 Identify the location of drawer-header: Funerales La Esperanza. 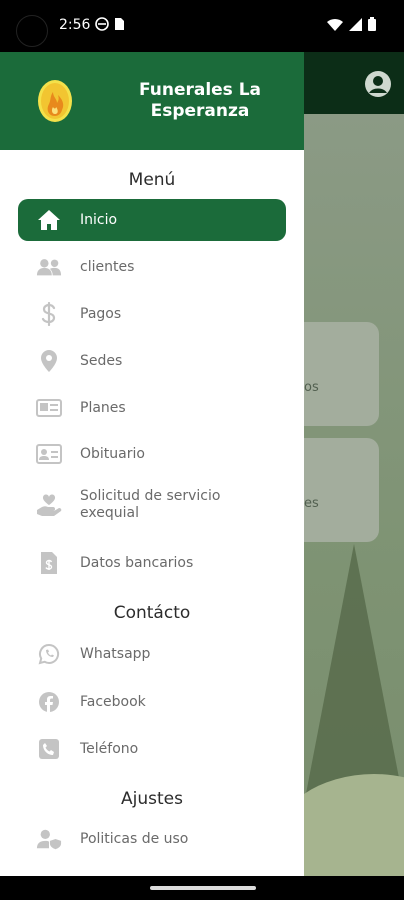
(152, 101).